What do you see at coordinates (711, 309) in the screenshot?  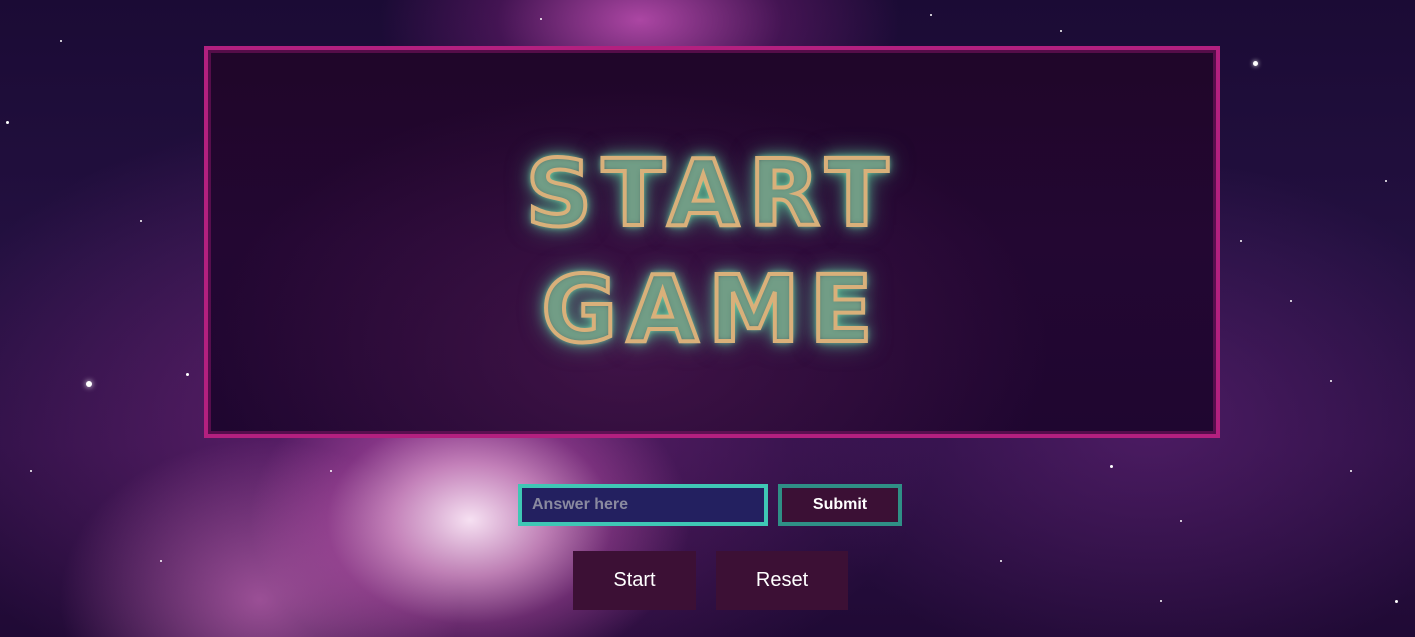 I see `banner-title-game: GAME` at bounding box center [711, 309].